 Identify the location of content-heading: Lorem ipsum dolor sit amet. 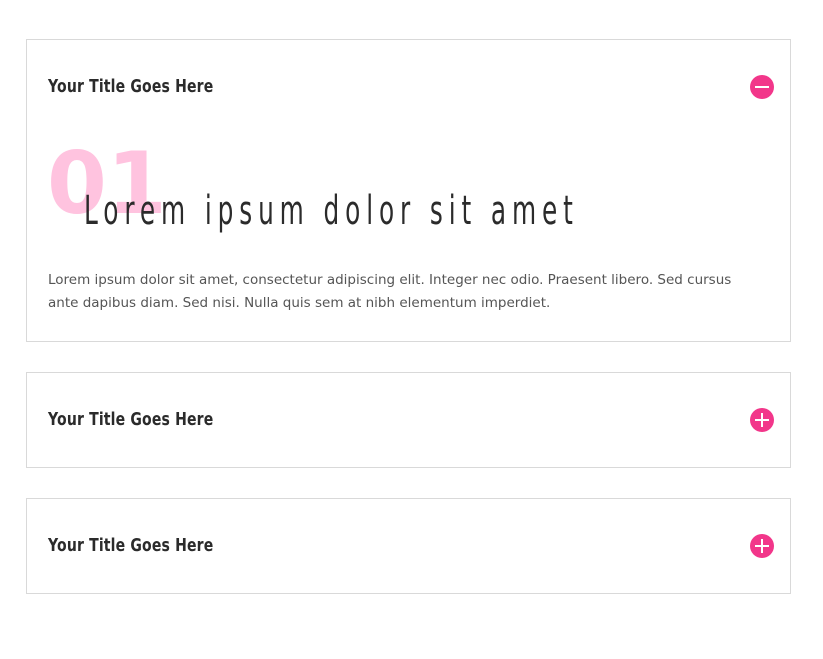
(331, 211).